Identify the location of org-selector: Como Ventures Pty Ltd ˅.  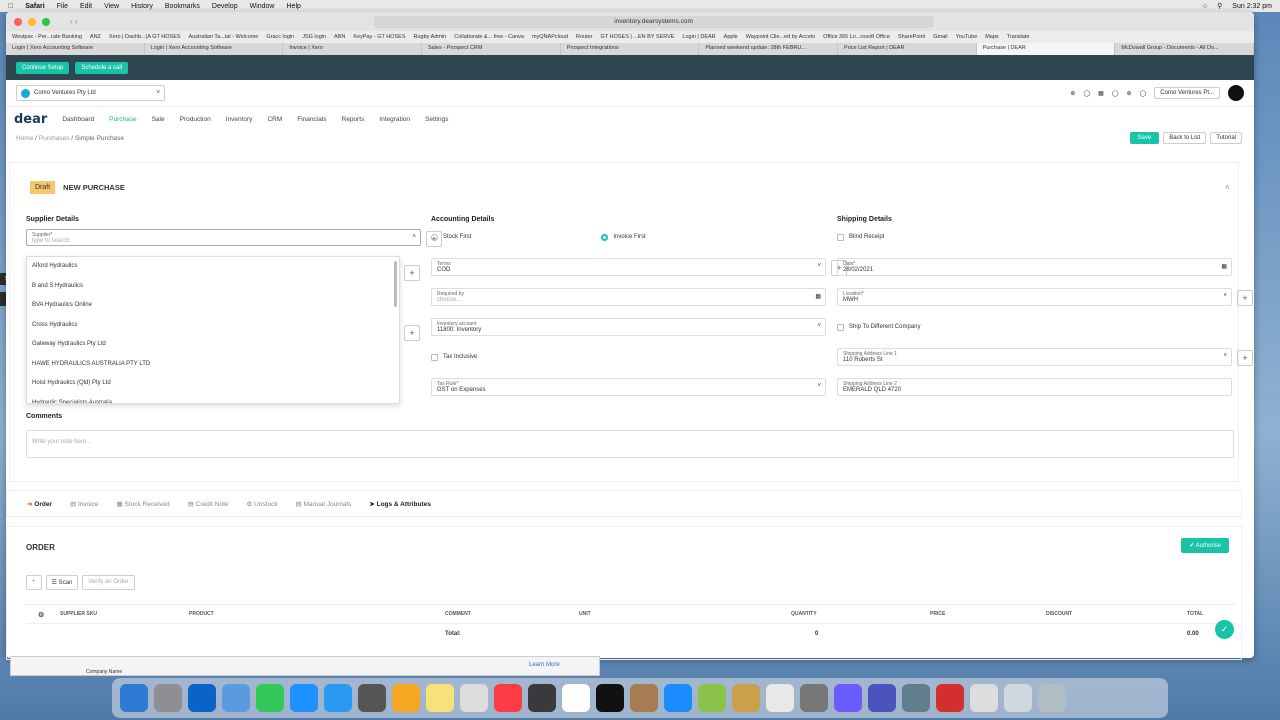
(90, 93).